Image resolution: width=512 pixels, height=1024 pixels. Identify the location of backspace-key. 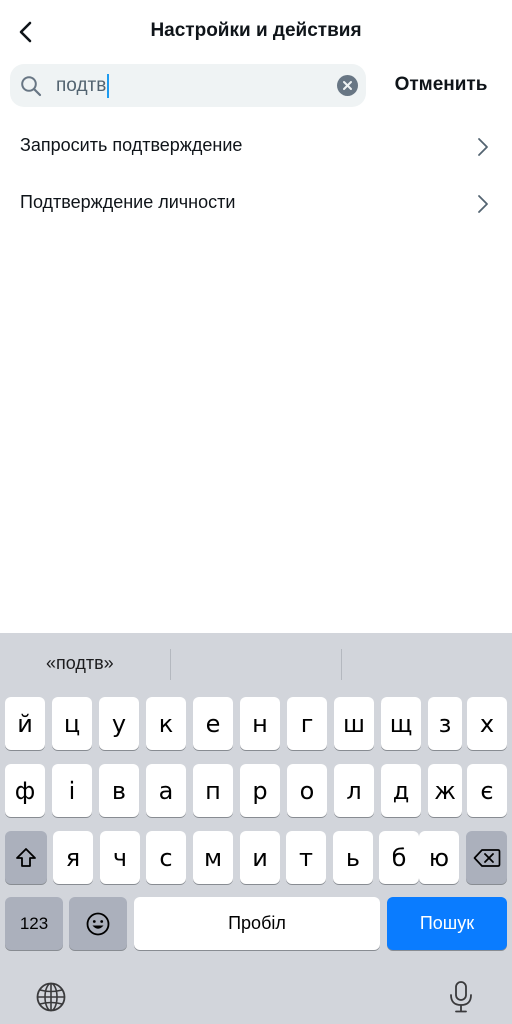
(486, 857).